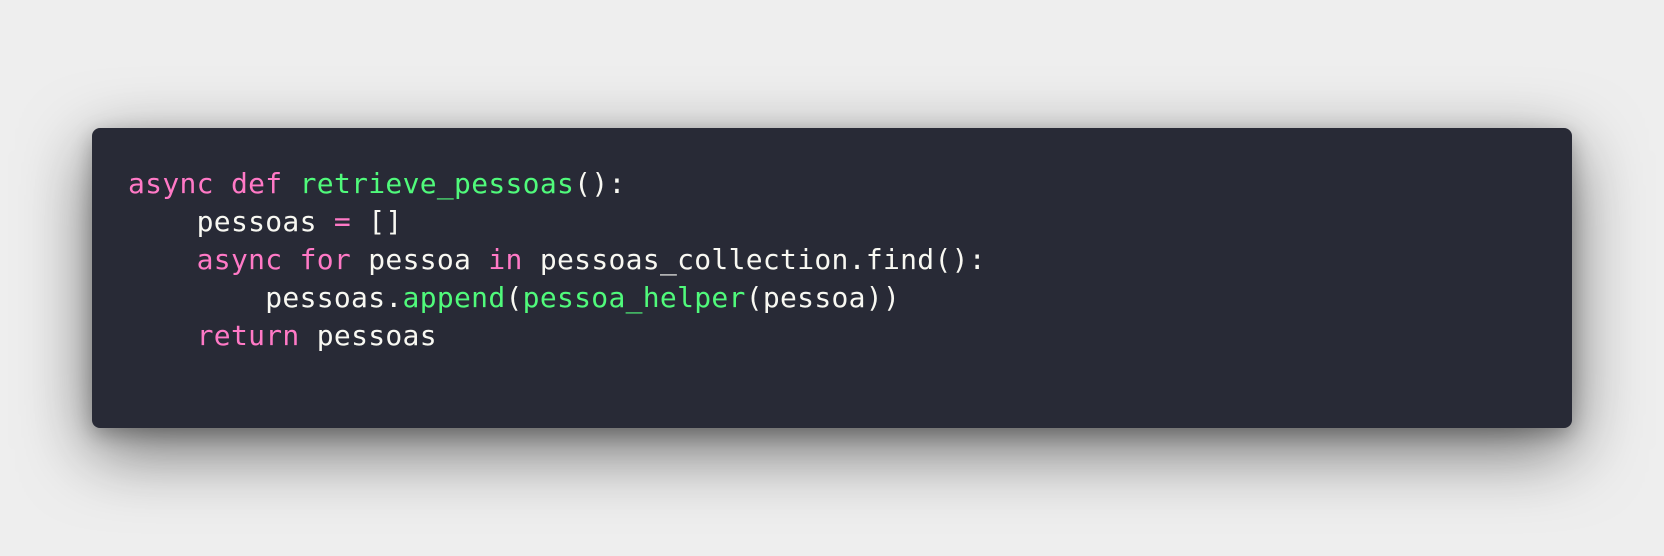  What do you see at coordinates (754, 259) in the screenshot?
I see `code-text: pessoas_collection.find():` at bounding box center [754, 259].